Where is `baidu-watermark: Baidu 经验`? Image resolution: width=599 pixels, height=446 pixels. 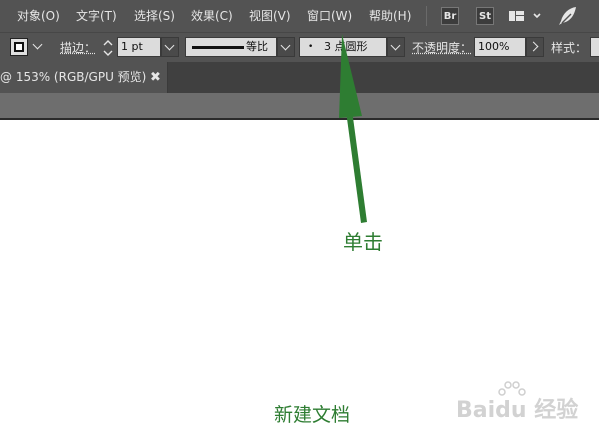 baidu-watermark: Baidu 经验 is located at coordinates (526, 400).